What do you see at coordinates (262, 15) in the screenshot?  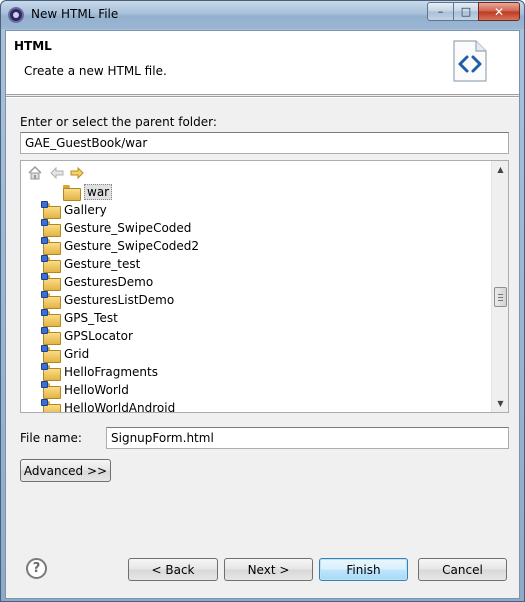 I see `title-bar: New HTML File – □ ✕` at bounding box center [262, 15].